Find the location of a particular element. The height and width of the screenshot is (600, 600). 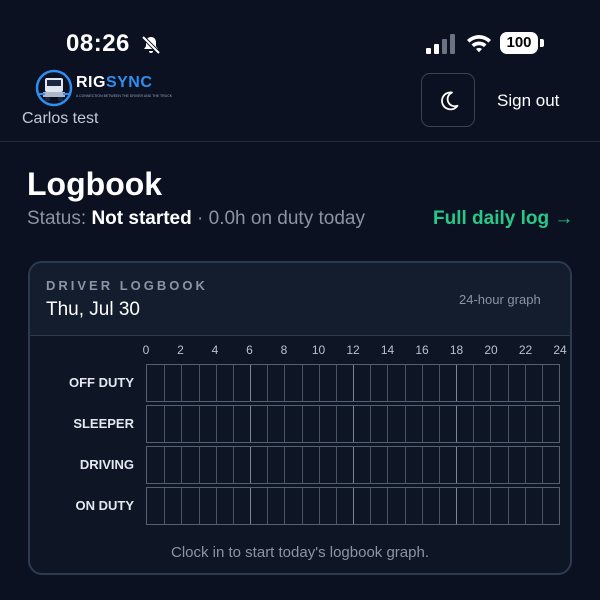

user-name: Carlos test is located at coordinates (60, 118).